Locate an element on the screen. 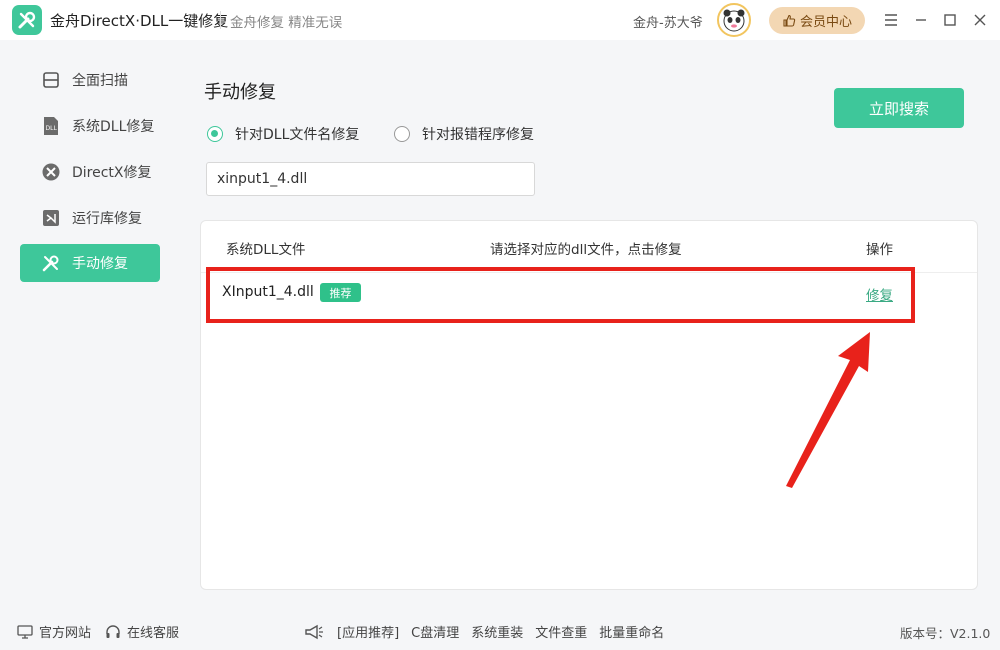 The image size is (1000, 650). vip-center-button: 会员中心 is located at coordinates (817, 20).